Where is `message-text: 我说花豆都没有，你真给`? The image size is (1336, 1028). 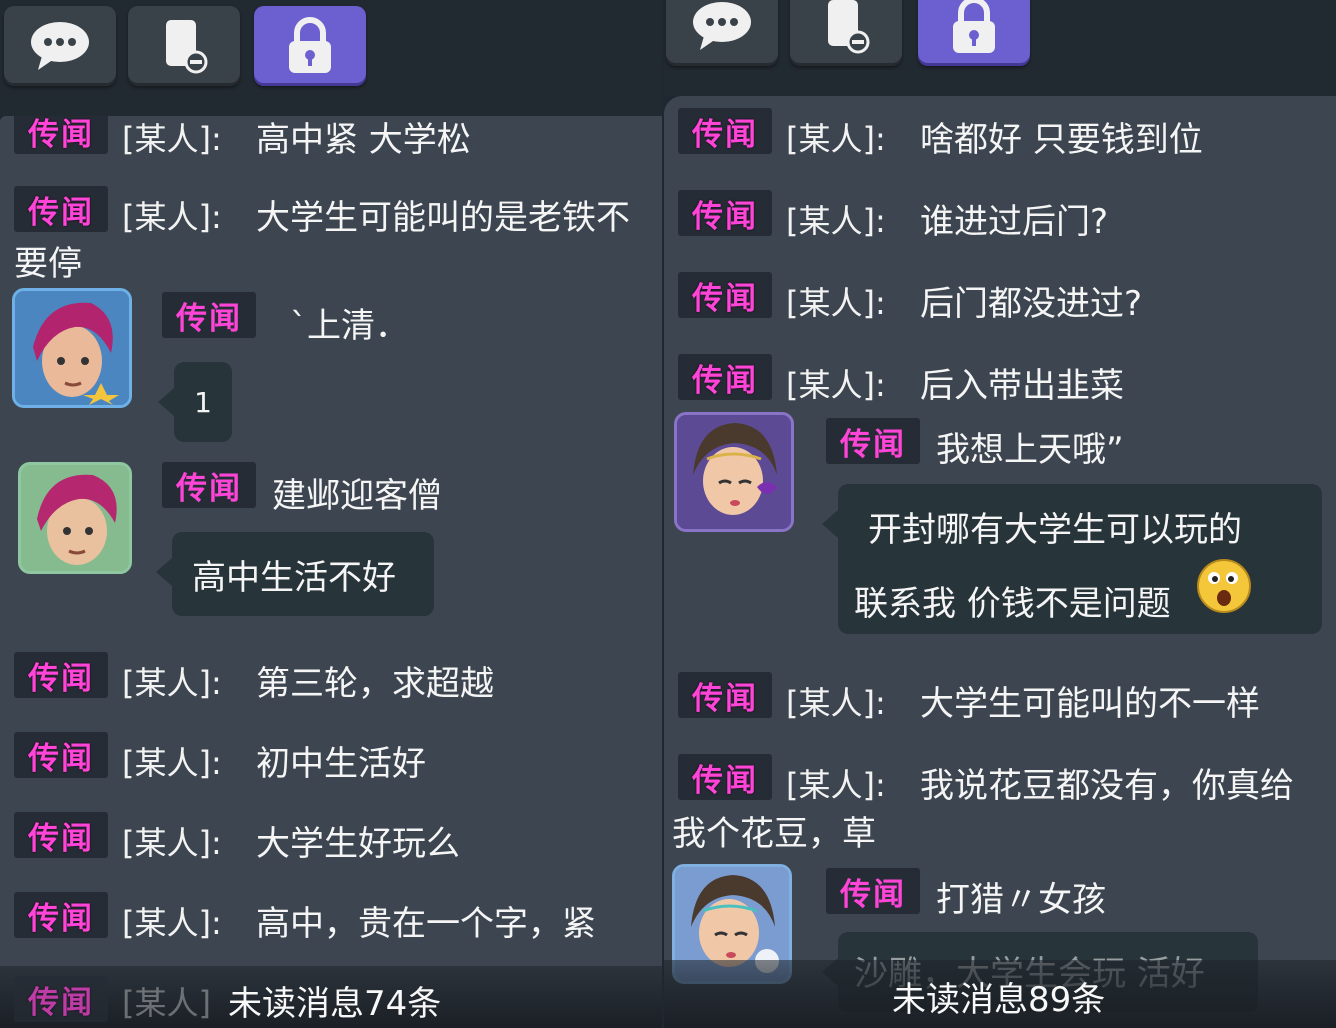 message-text: 我说花豆都没有，你真给 is located at coordinates (1107, 786).